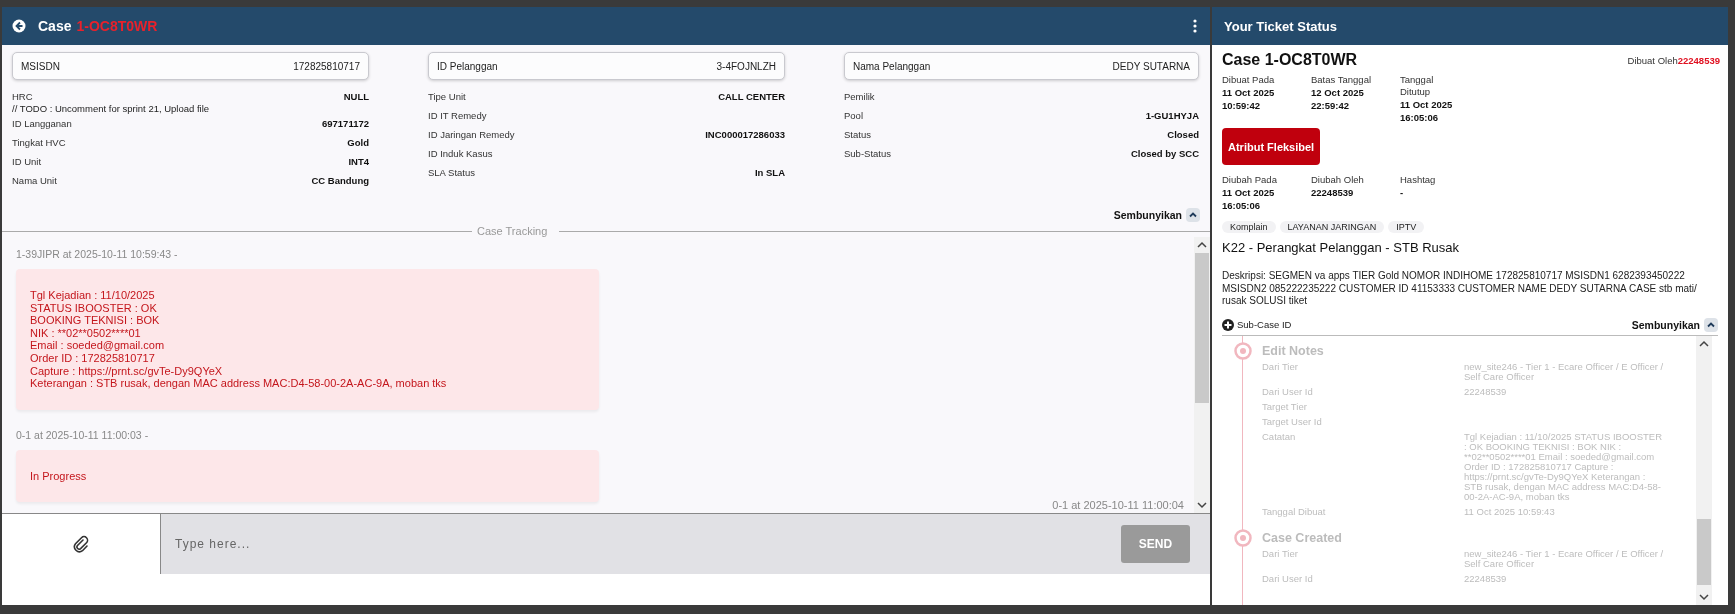  I want to click on card-value: 172825810717, so click(326, 66).